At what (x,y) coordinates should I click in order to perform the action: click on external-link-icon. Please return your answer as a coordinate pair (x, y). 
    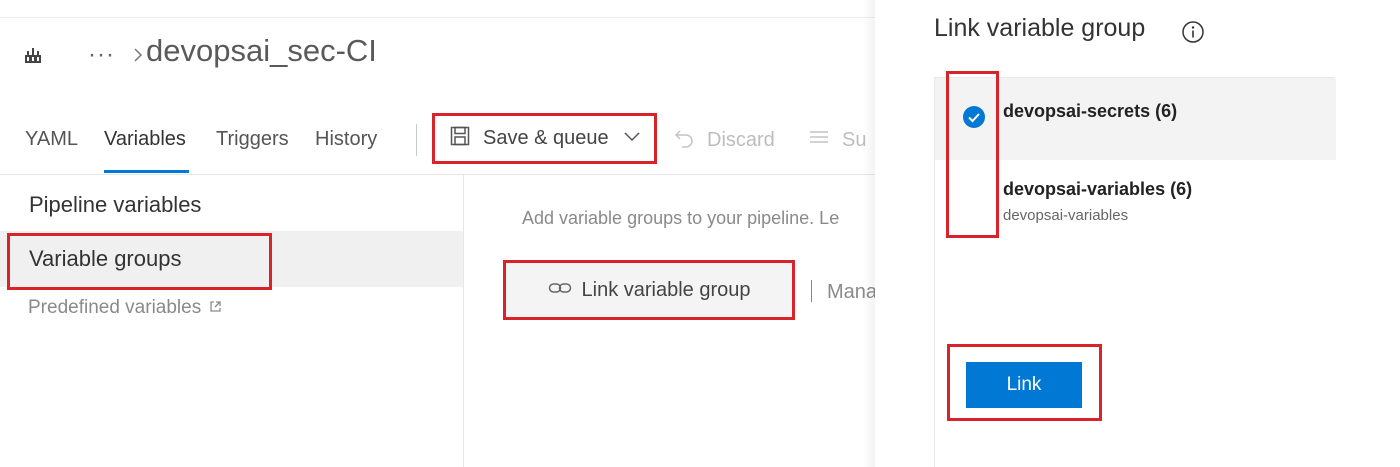
    Looking at the image, I should click on (215, 308).